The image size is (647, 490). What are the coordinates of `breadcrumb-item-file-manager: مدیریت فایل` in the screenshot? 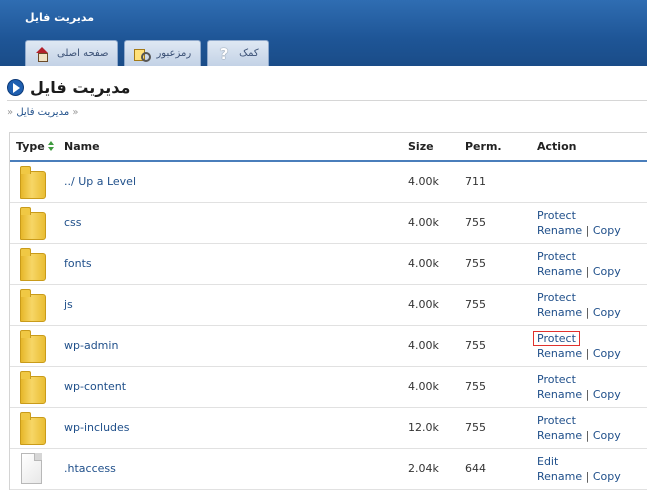 It's located at (42, 112).